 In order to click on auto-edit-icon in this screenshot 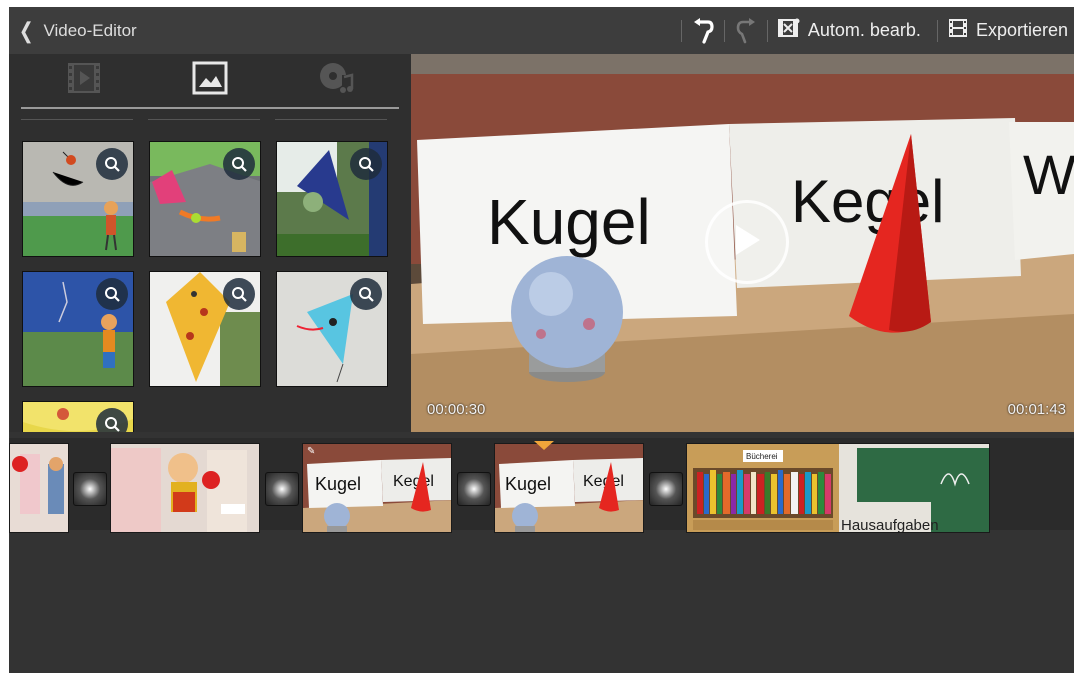, I will do `click(788, 30)`.